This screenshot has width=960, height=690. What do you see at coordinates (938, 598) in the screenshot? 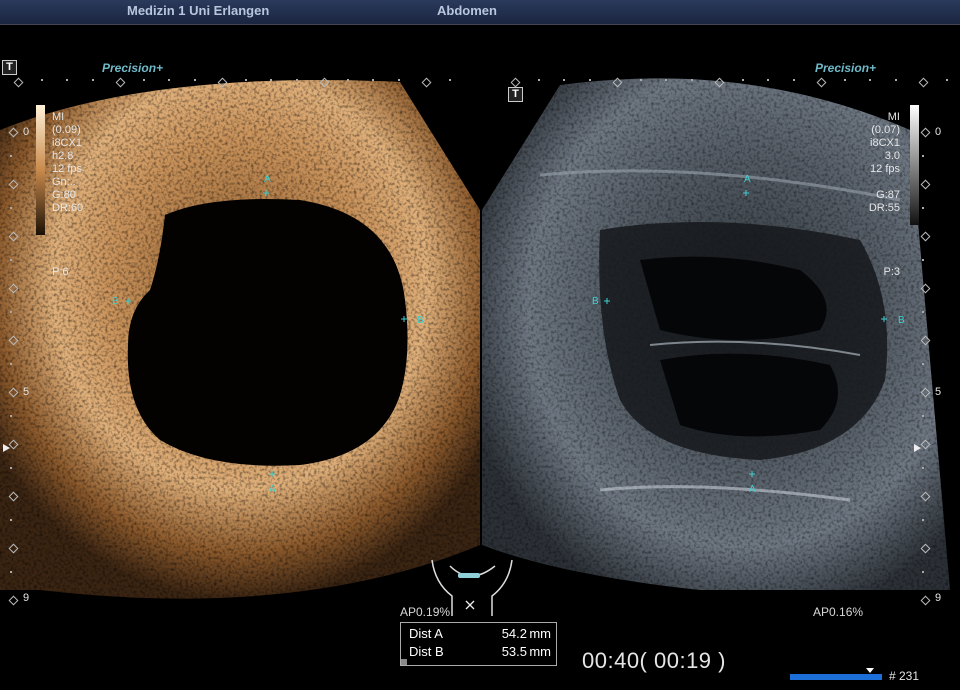
I see `depth-9-right: 9` at bounding box center [938, 598].